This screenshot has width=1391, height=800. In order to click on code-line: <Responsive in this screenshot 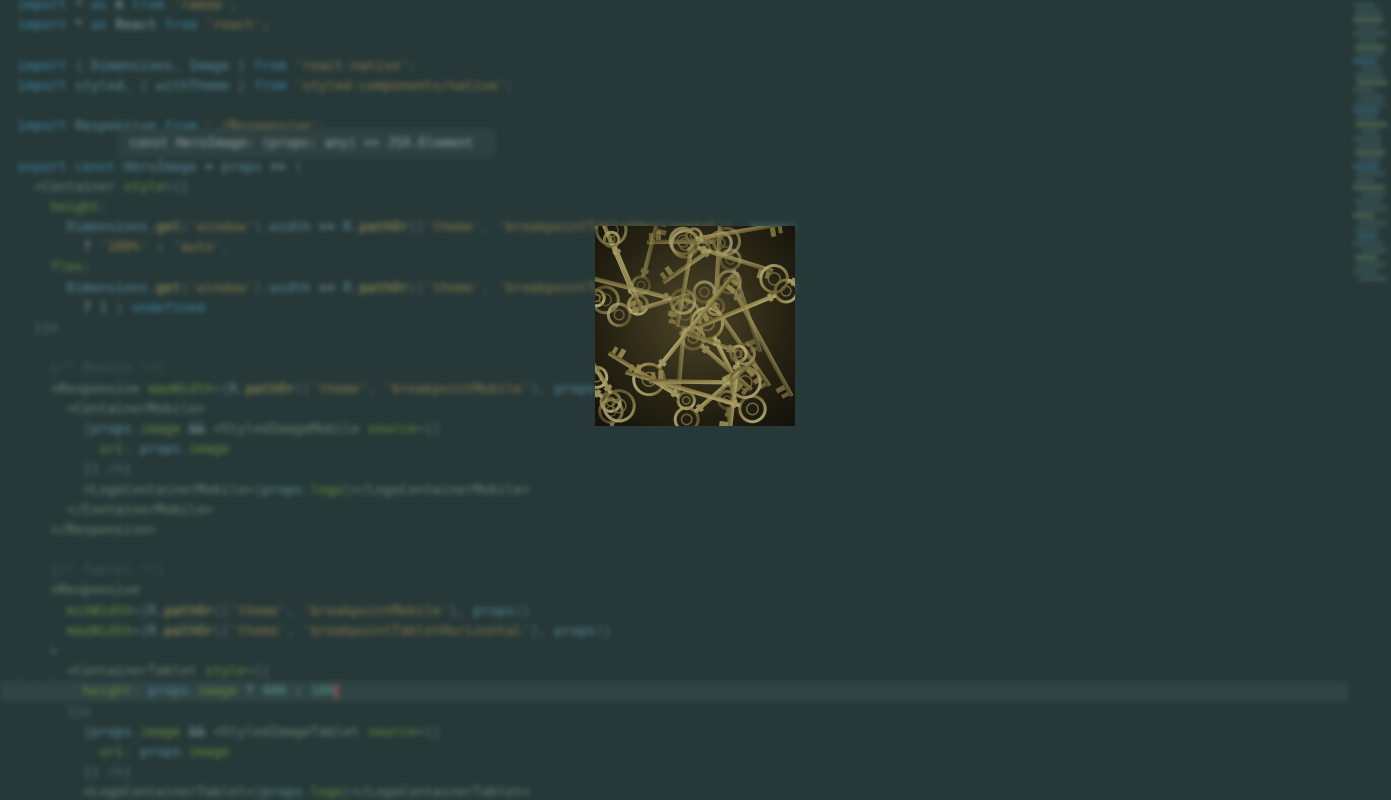, I will do `click(683, 590)`.